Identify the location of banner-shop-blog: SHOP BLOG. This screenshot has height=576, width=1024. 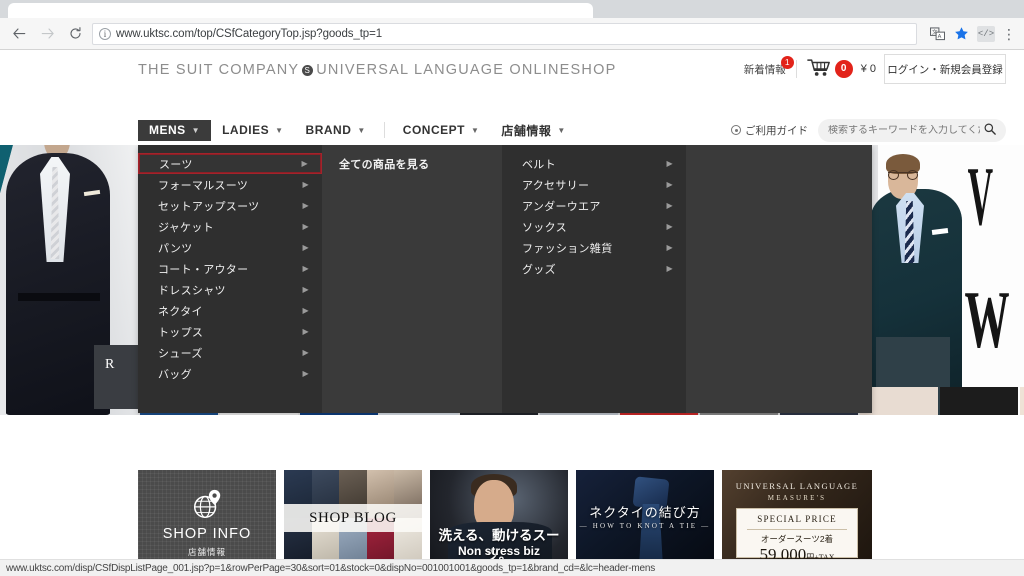
(353, 518).